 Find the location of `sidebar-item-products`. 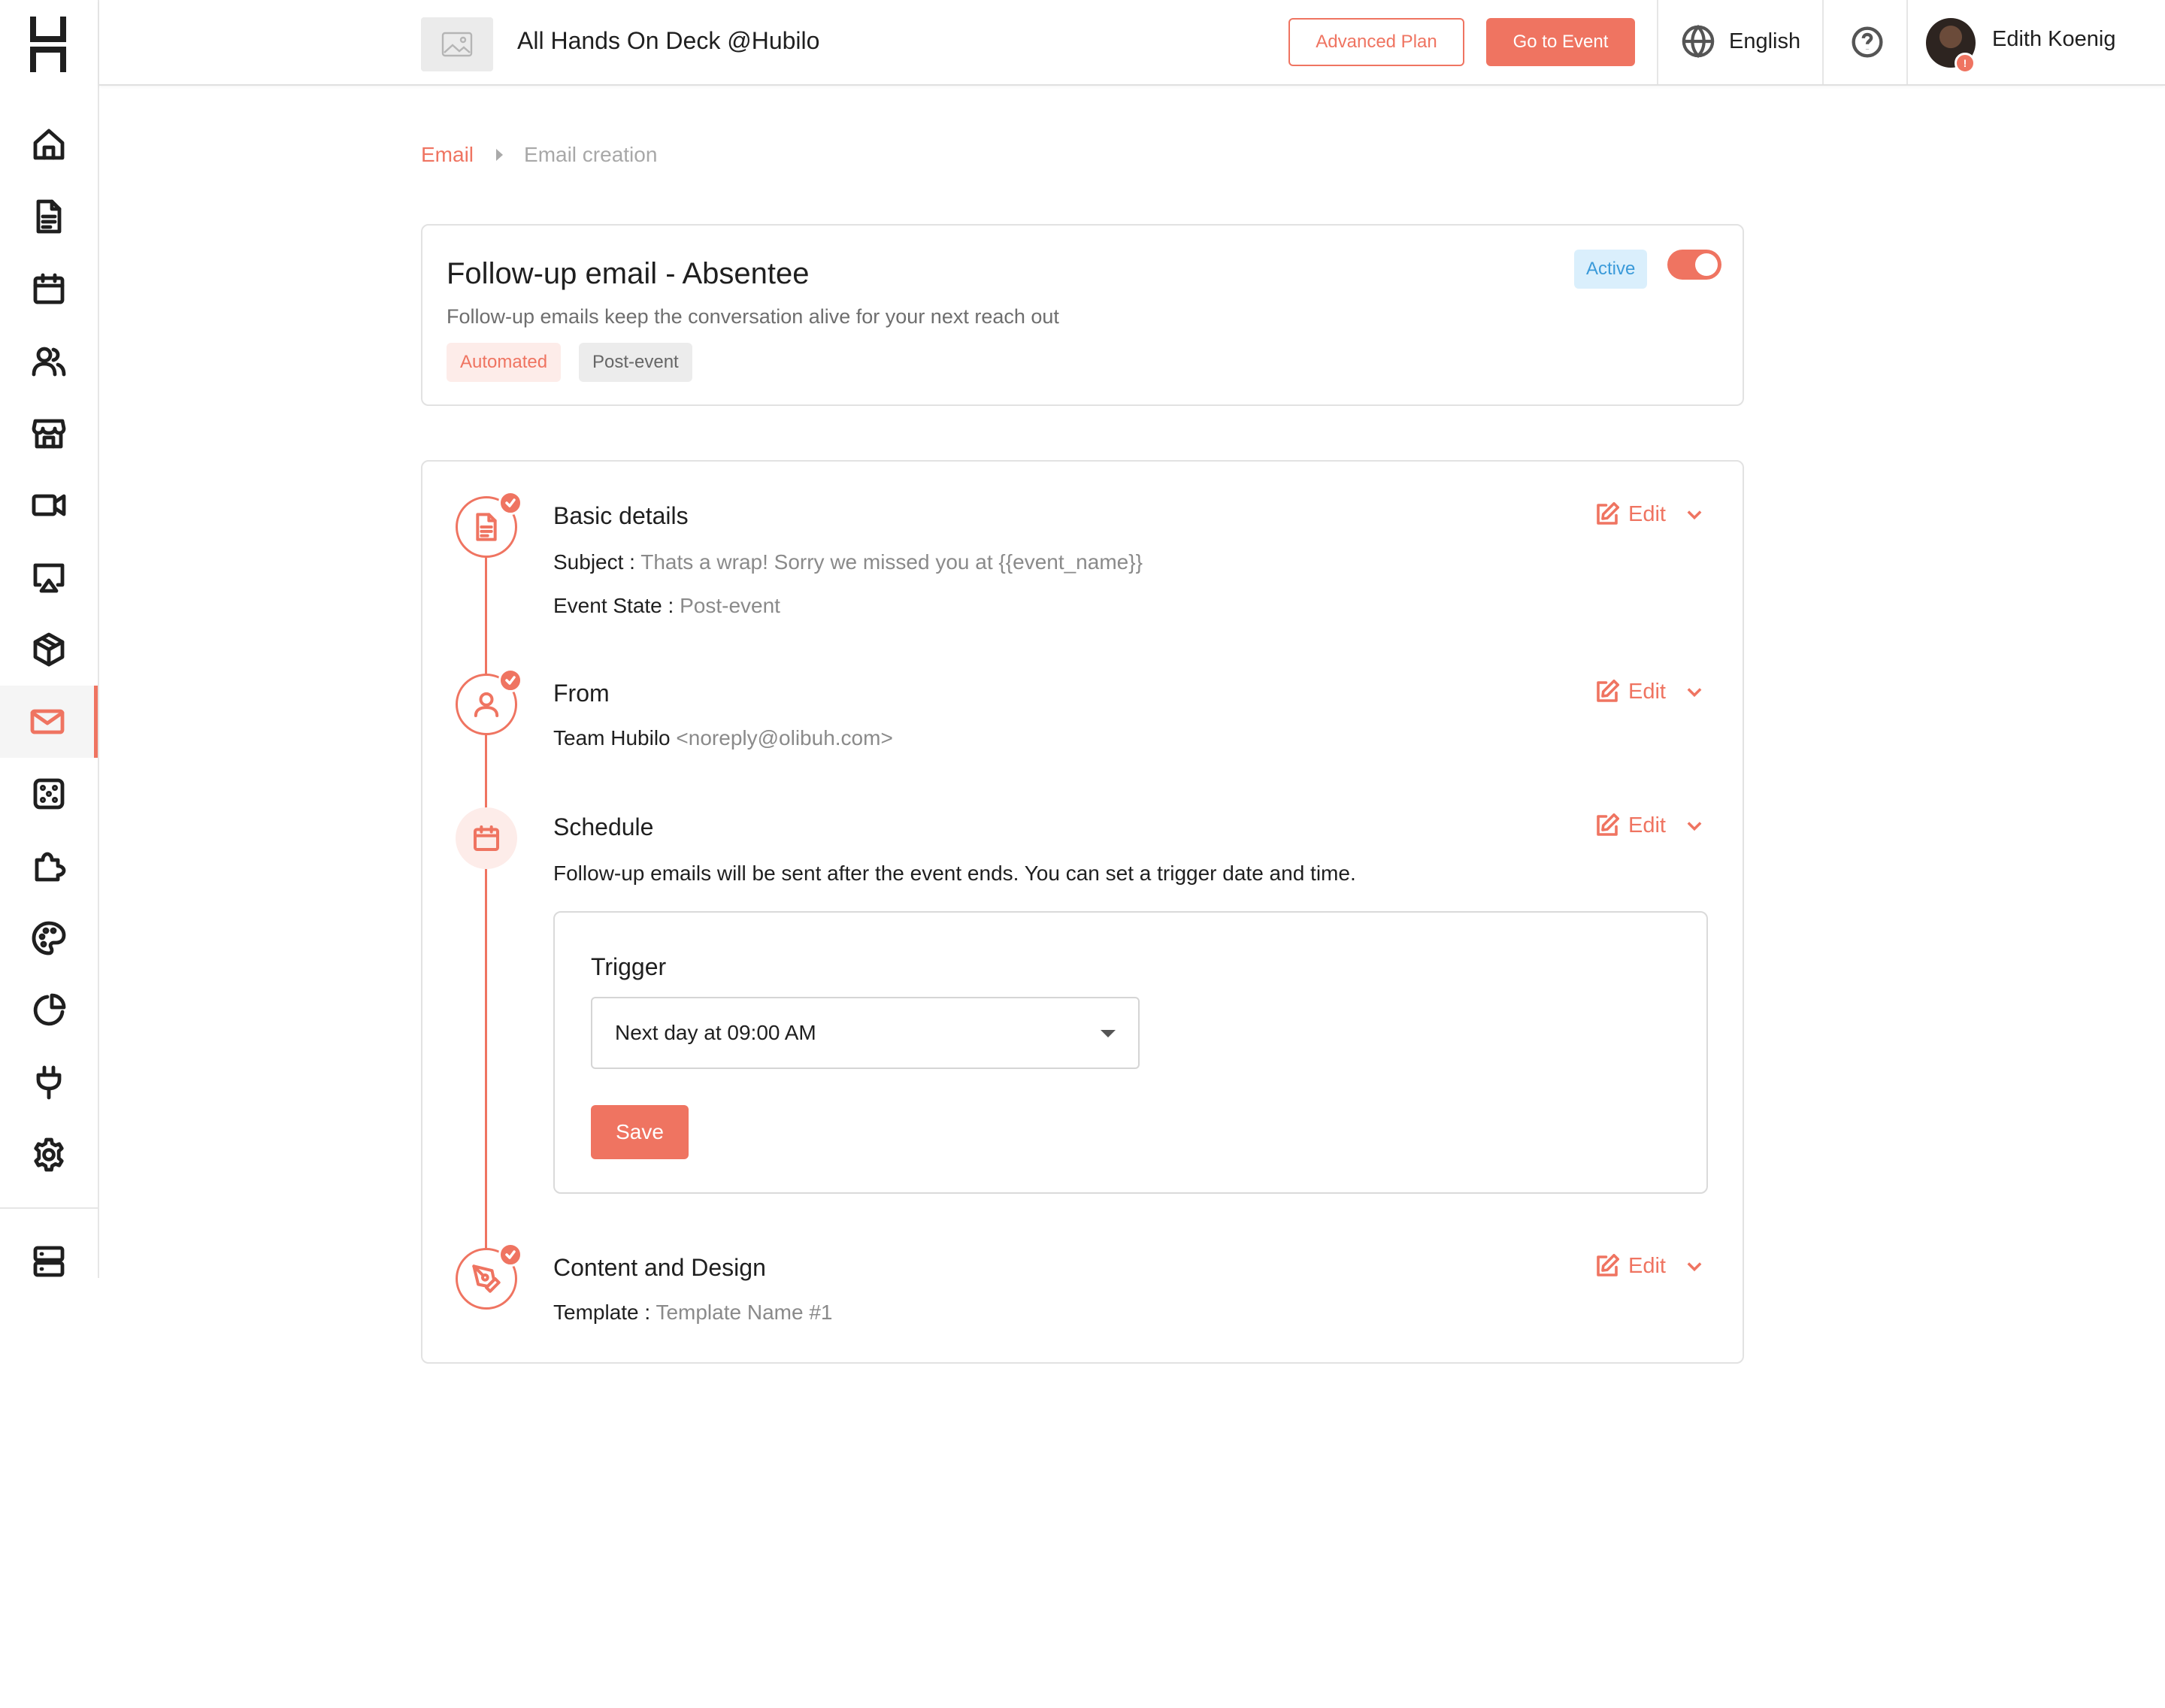

sidebar-item-products is located at coordinates (49, 649).